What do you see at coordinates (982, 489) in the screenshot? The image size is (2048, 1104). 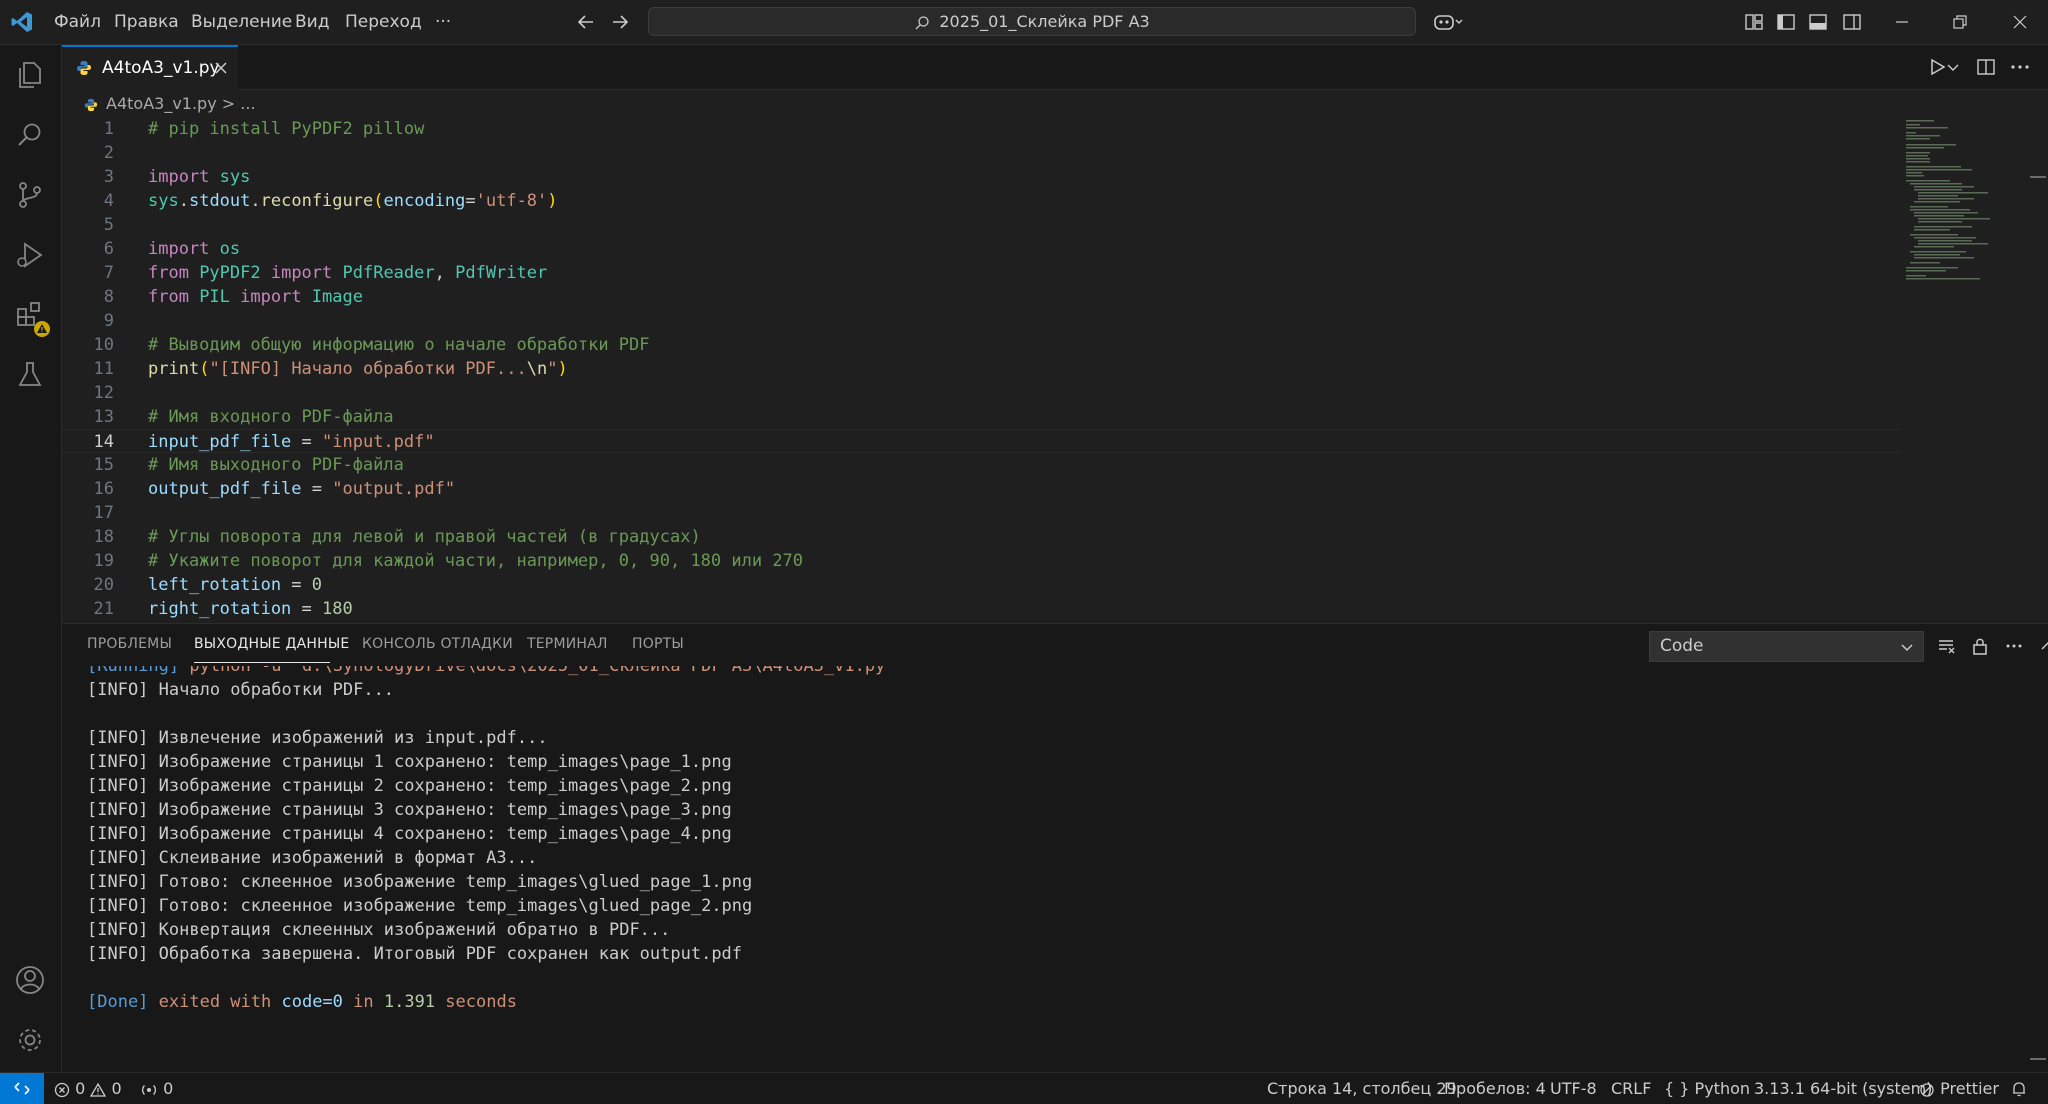 I see `code-line: 16 output_pdf_file = "output.pdf"` at bounding box center [982, 489].